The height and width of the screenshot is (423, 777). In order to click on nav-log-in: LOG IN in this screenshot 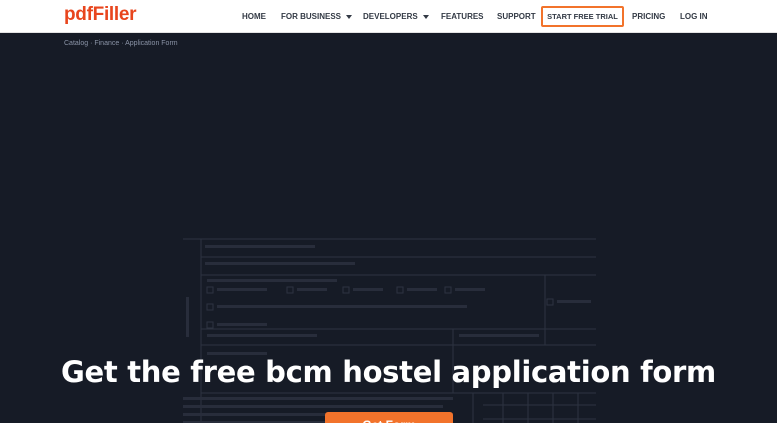, I will do `click(694, 16)`.